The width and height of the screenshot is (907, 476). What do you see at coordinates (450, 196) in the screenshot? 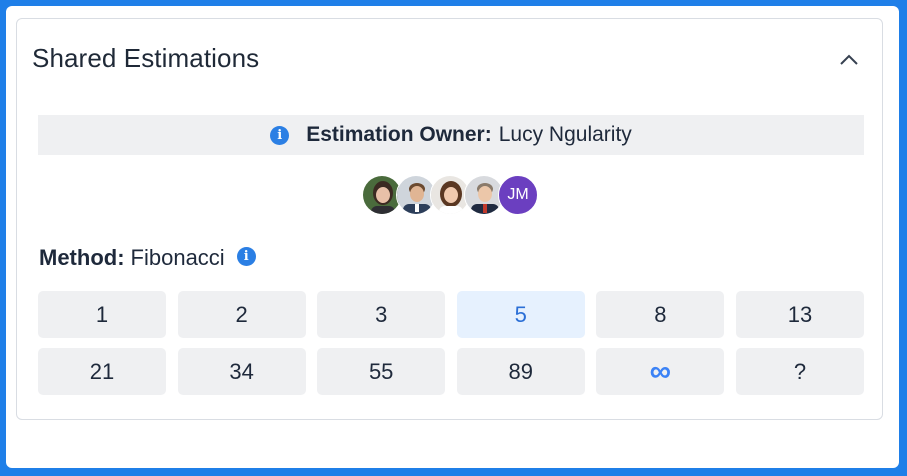
I see `participant-avatars: JM` at bounding box center [450, 196].